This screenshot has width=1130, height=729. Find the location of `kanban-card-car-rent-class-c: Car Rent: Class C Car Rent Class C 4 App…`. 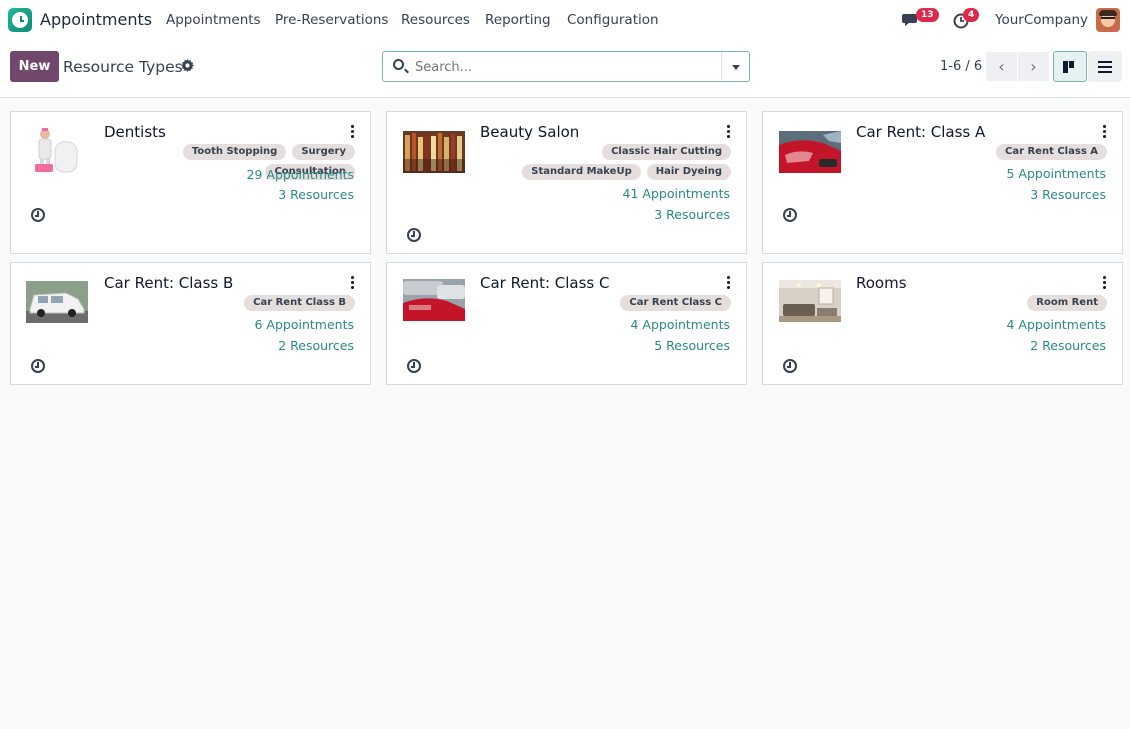

kanban-card-car-rent-class-c: Car Rent: Class C Car Rent Class C 4 App… is located at coordinates (566, 323).